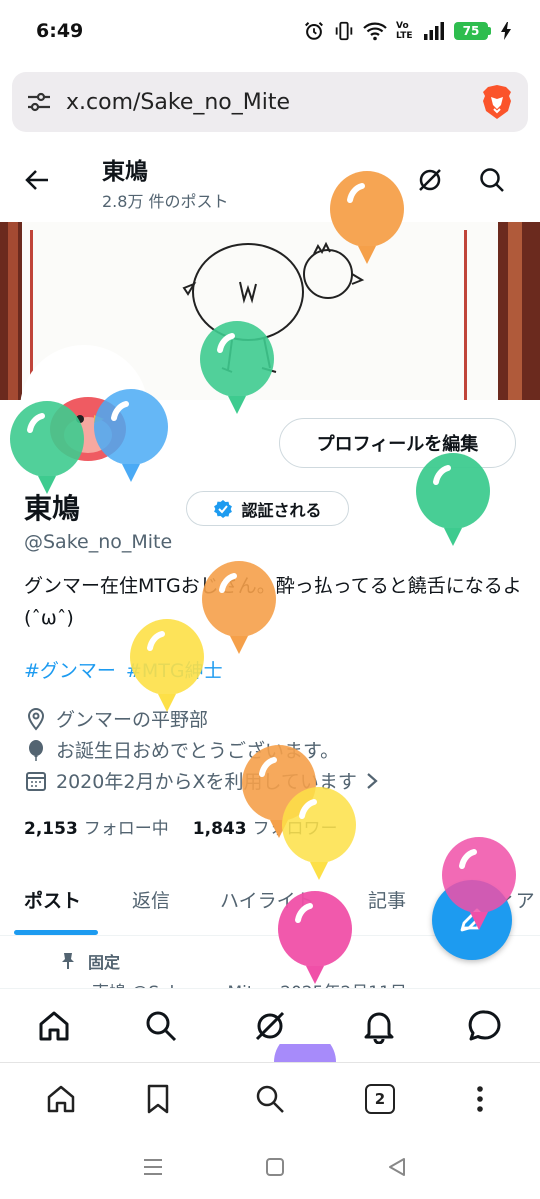  I want to click on calendar-icon, so click(36, 781).